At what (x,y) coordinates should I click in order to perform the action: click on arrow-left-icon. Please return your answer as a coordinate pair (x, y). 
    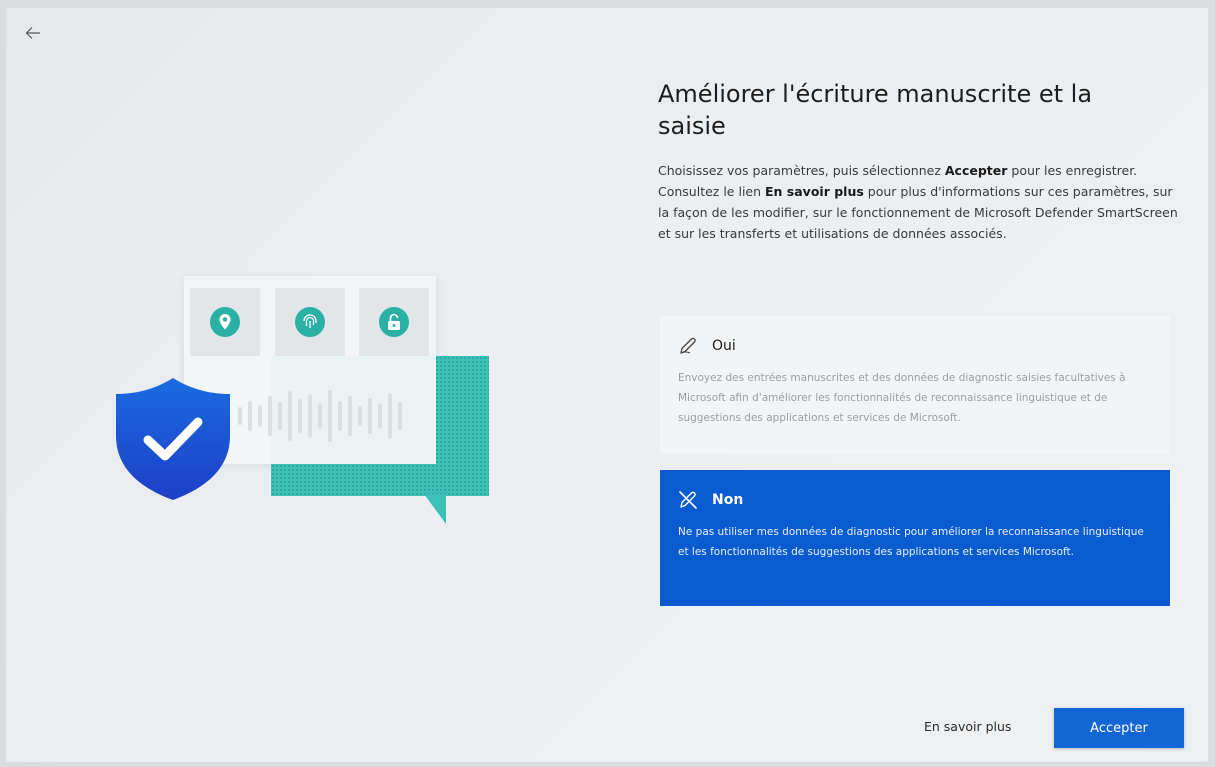
    Looking at the image, I should click on (32, 33).